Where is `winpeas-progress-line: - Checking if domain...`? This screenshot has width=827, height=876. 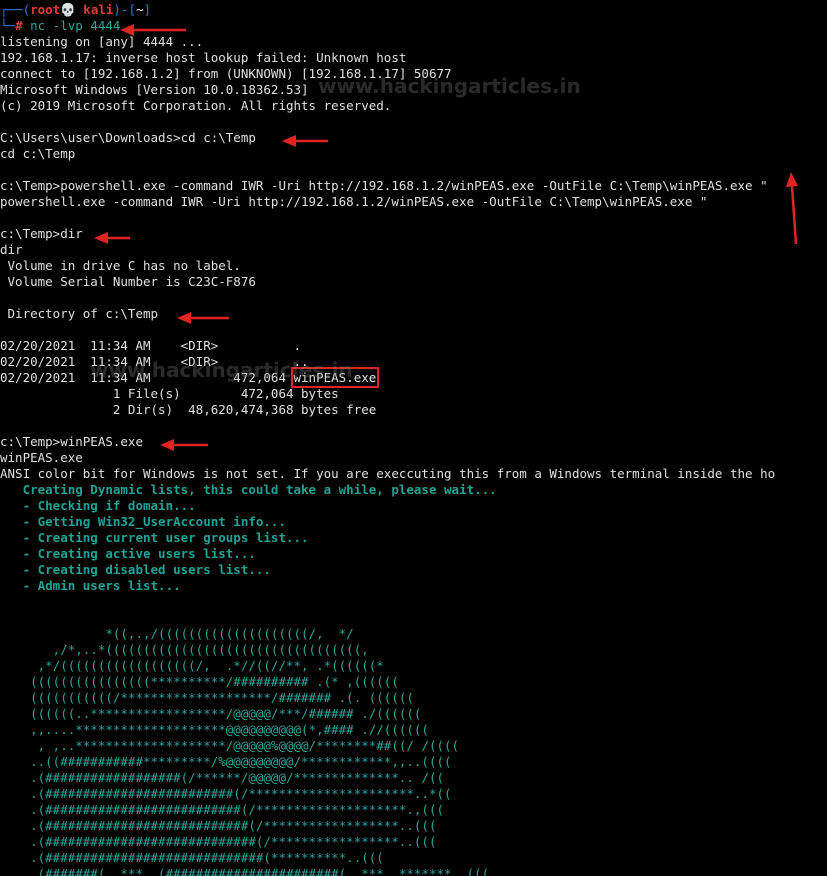 winpeas-progress-line: - Checking if domain... is located at coordinates (98, 505).